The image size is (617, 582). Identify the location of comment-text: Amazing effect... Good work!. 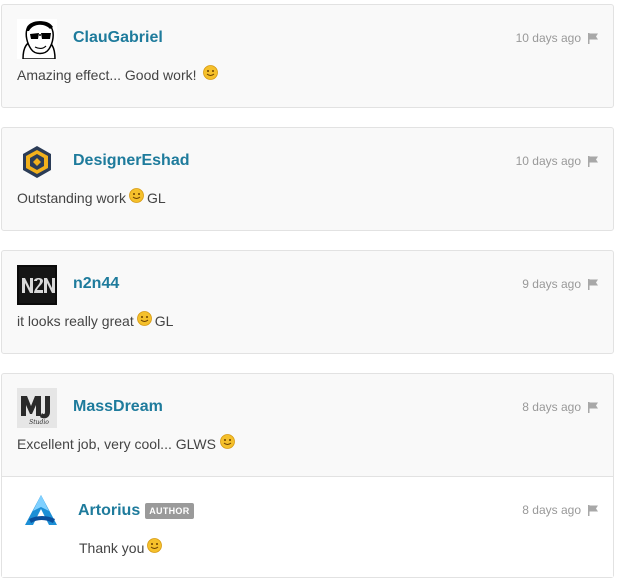
(119, 73).